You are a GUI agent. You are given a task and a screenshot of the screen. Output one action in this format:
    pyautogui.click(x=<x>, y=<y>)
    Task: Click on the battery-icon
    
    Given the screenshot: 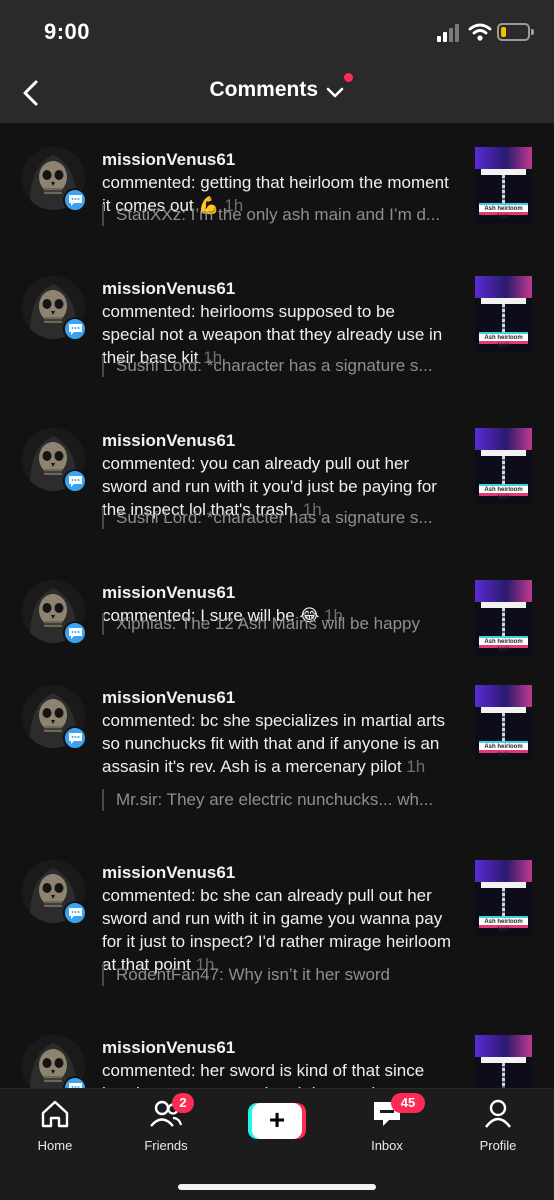 What is the action you would take?
    pyautogui.click(x=515, y=32)
    